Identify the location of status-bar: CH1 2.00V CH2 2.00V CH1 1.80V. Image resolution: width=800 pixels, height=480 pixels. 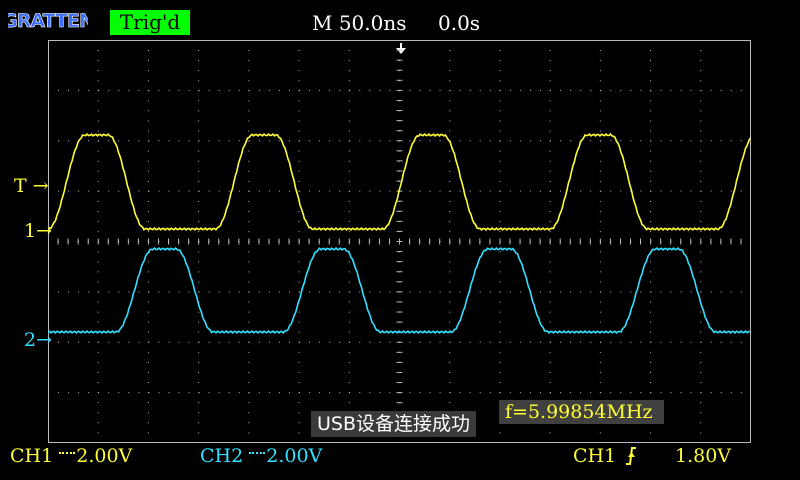
(400, 458).